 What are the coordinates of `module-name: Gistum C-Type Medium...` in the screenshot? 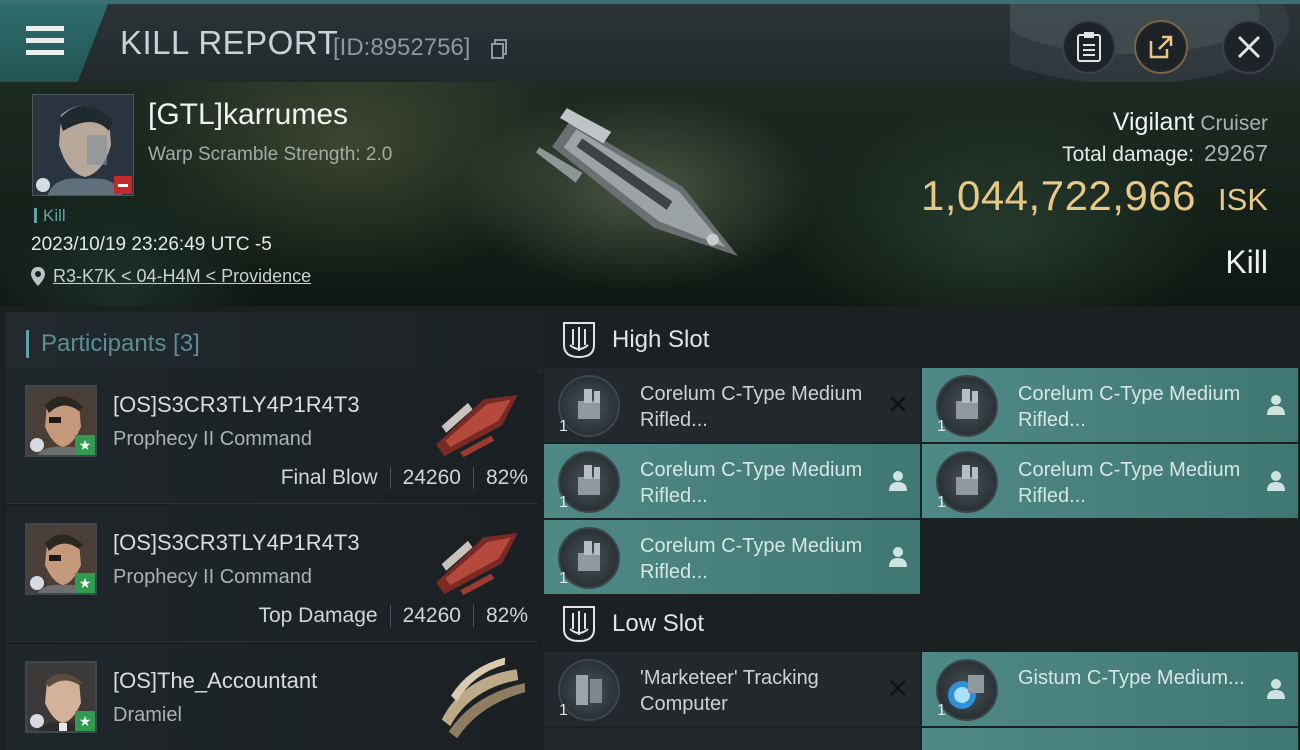 It's located at (1131, 678).